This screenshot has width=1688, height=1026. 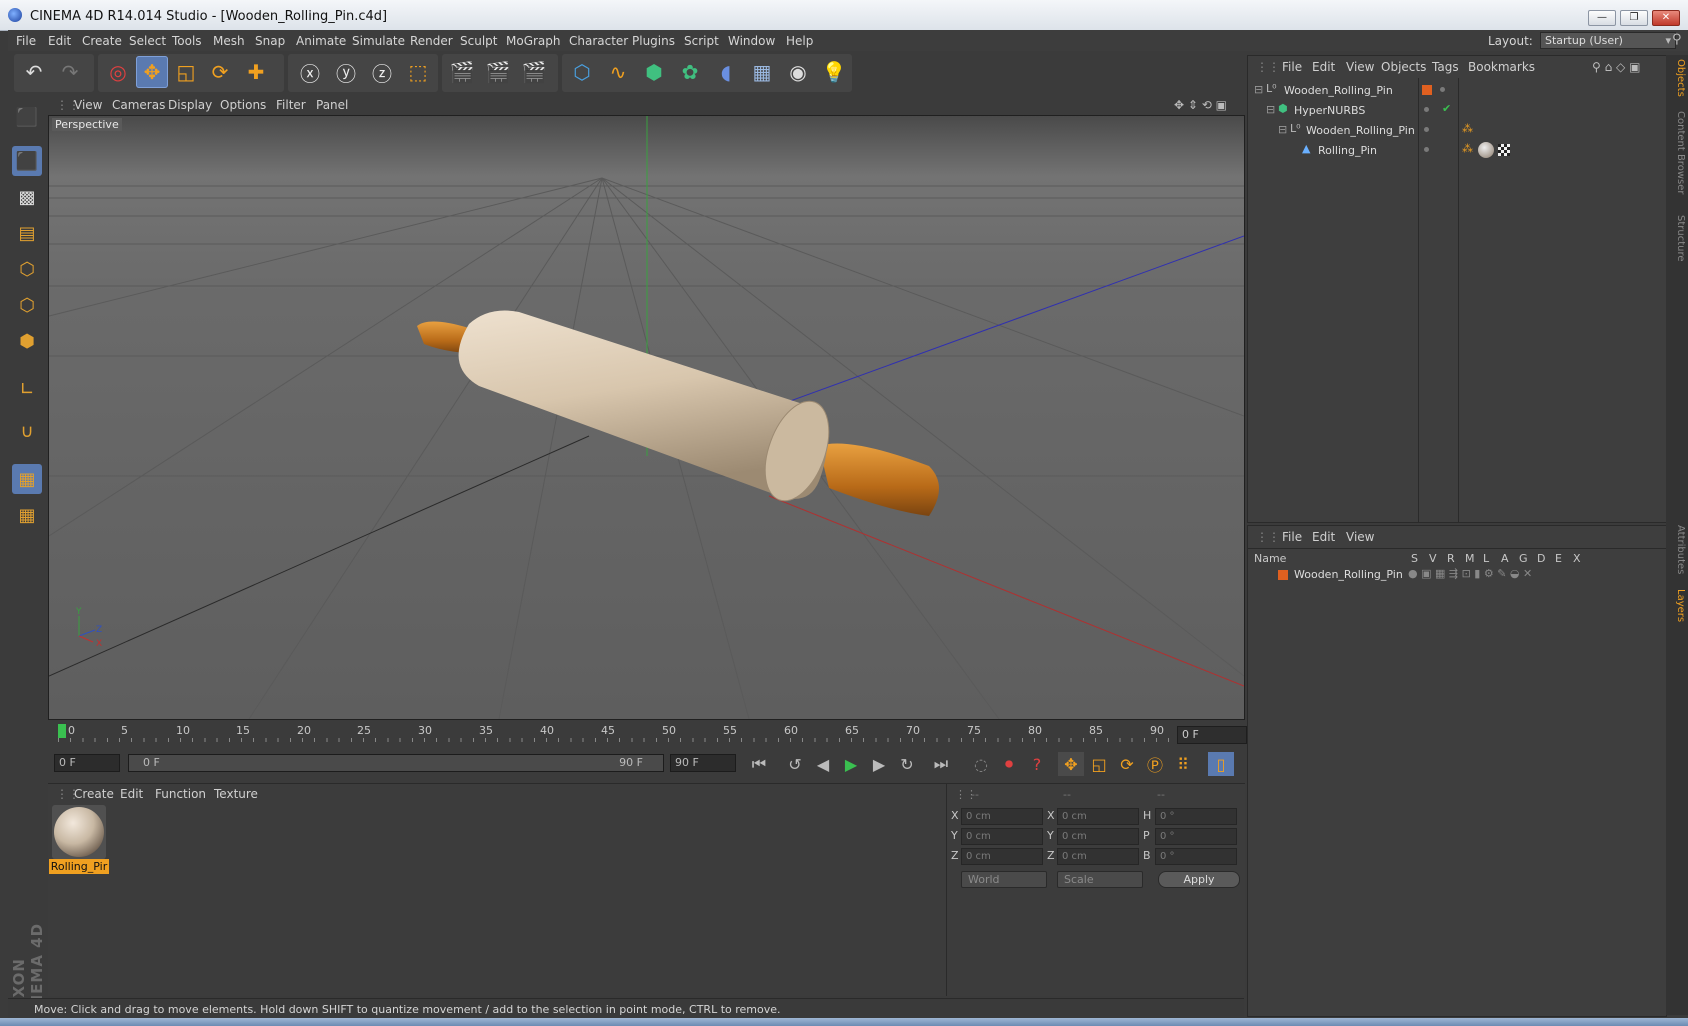 What do you see at coordinates (27, 117) in the screenshot?
I see `make-editable-icon: ⬛` at bounding box center [27, 117].